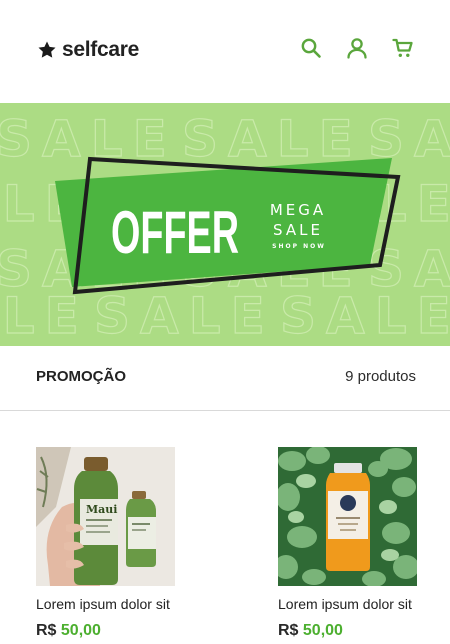 This screenshot has width=450, height=644. Describe the element at coordinates (101, 509) in the screenshot. I see `svg-text: Maui` at that location.